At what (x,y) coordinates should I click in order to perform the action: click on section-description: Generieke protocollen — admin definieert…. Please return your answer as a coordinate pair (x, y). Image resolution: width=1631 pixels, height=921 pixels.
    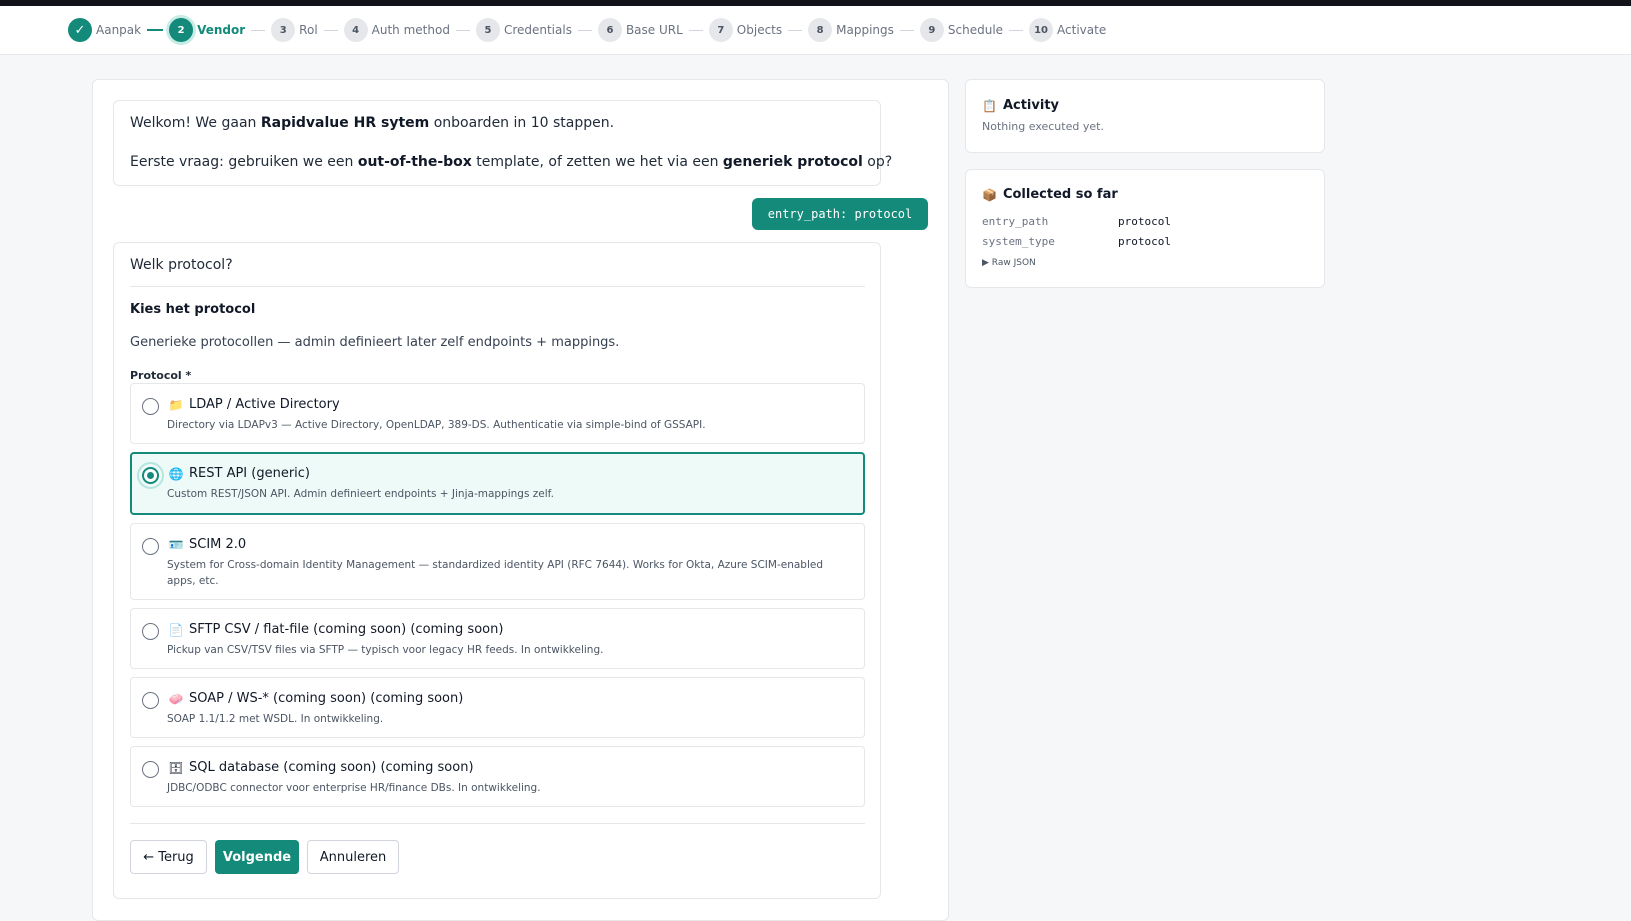
    Looking at the image, I should click on (375, 342).